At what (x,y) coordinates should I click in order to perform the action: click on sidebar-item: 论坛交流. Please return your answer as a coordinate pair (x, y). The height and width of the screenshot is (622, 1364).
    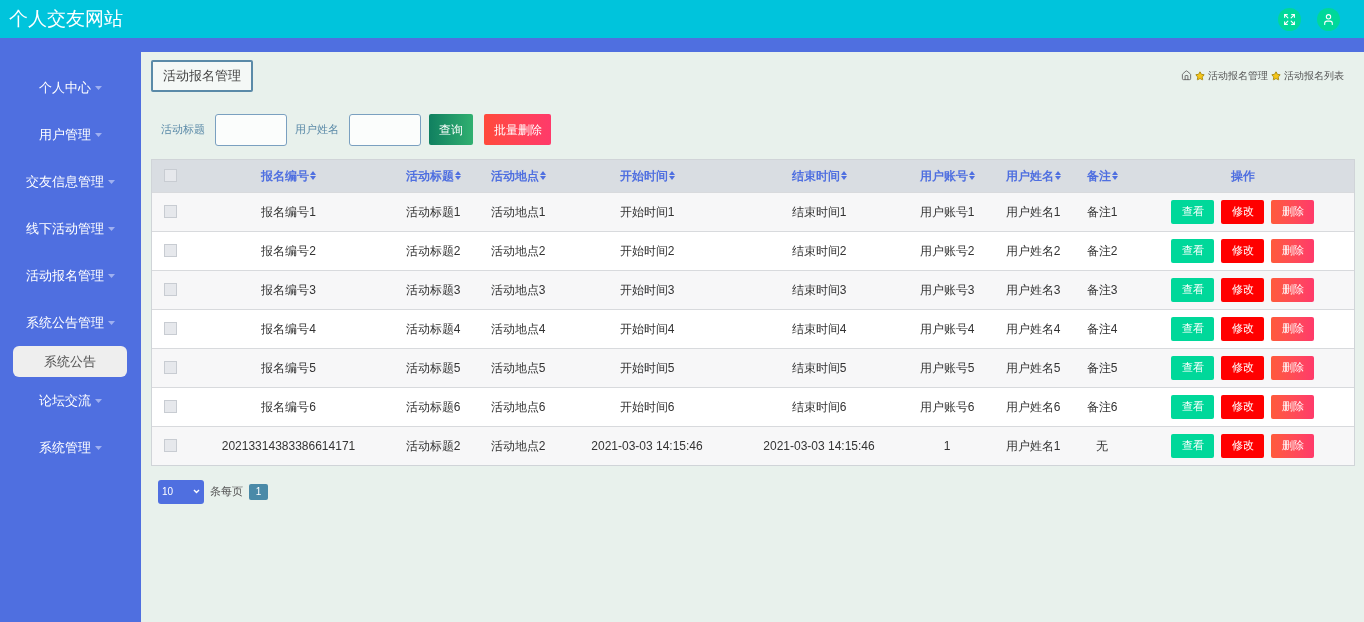
    Looking at the image, I should click on (70, 400).